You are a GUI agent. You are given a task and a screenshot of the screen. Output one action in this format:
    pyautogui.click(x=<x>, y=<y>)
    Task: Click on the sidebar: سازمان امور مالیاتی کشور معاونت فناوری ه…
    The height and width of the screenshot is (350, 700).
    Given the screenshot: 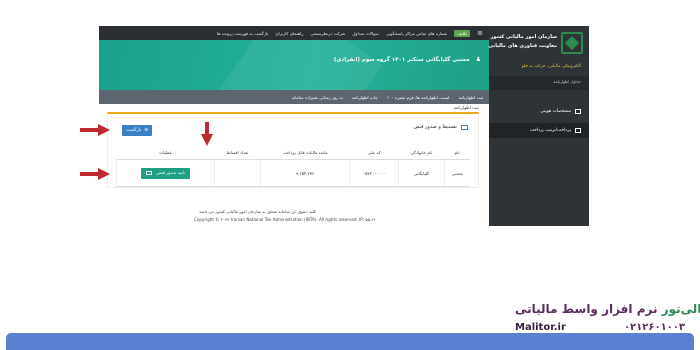 What is the action you would take?
    pyautogui.click(x=538, y=126)
    